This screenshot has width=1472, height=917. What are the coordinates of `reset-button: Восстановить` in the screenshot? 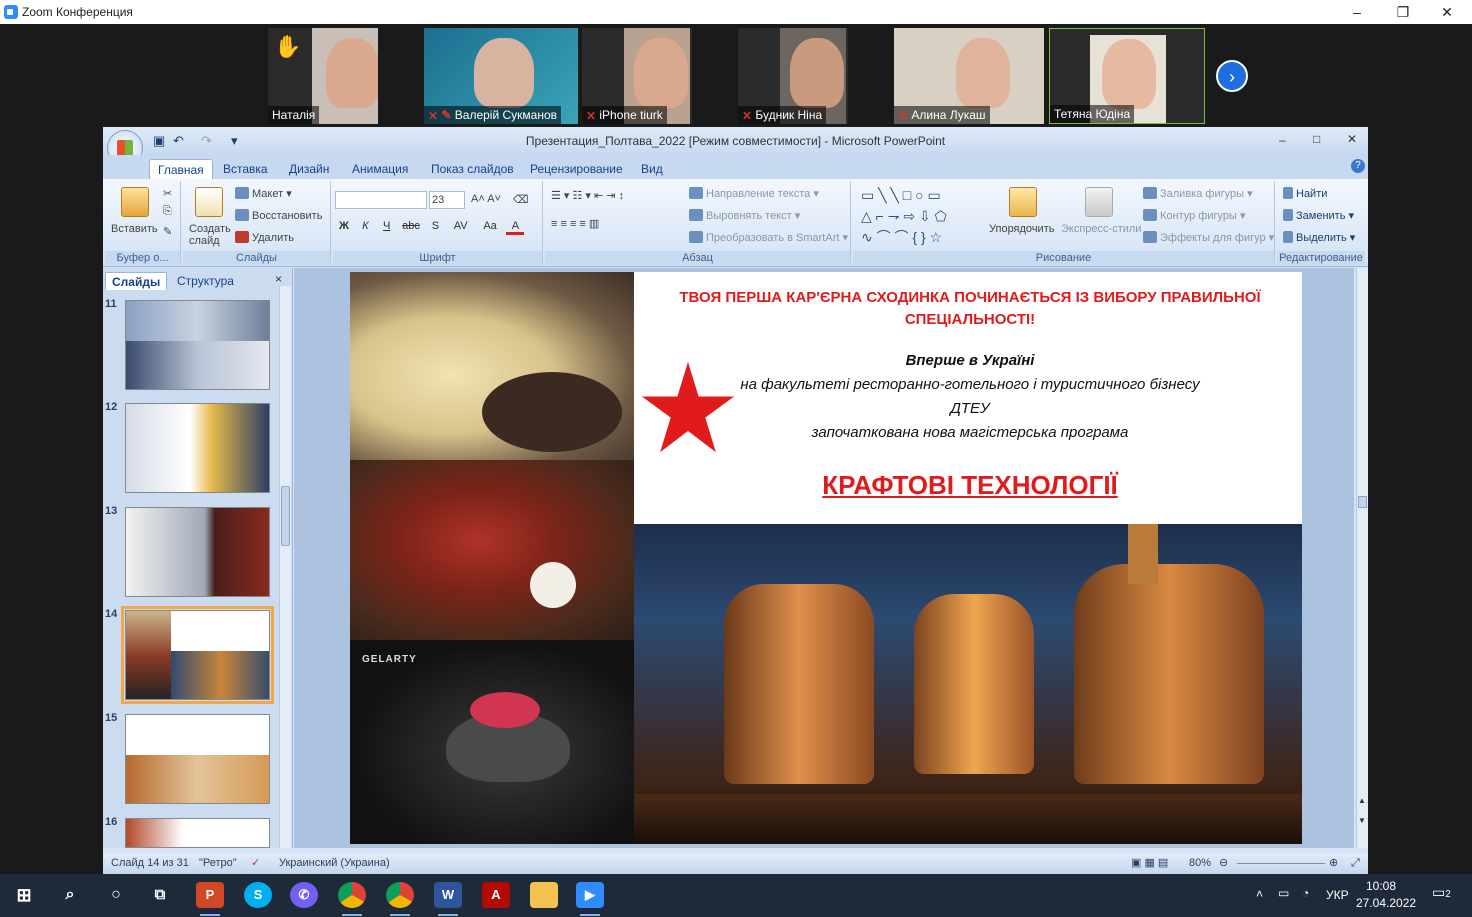 It's located at (278, 215).